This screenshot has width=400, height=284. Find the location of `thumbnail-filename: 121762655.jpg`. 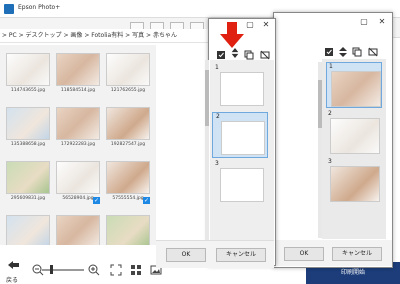

thumbnail-filename: 121762655.jpg is located at coordinates (128, 90).